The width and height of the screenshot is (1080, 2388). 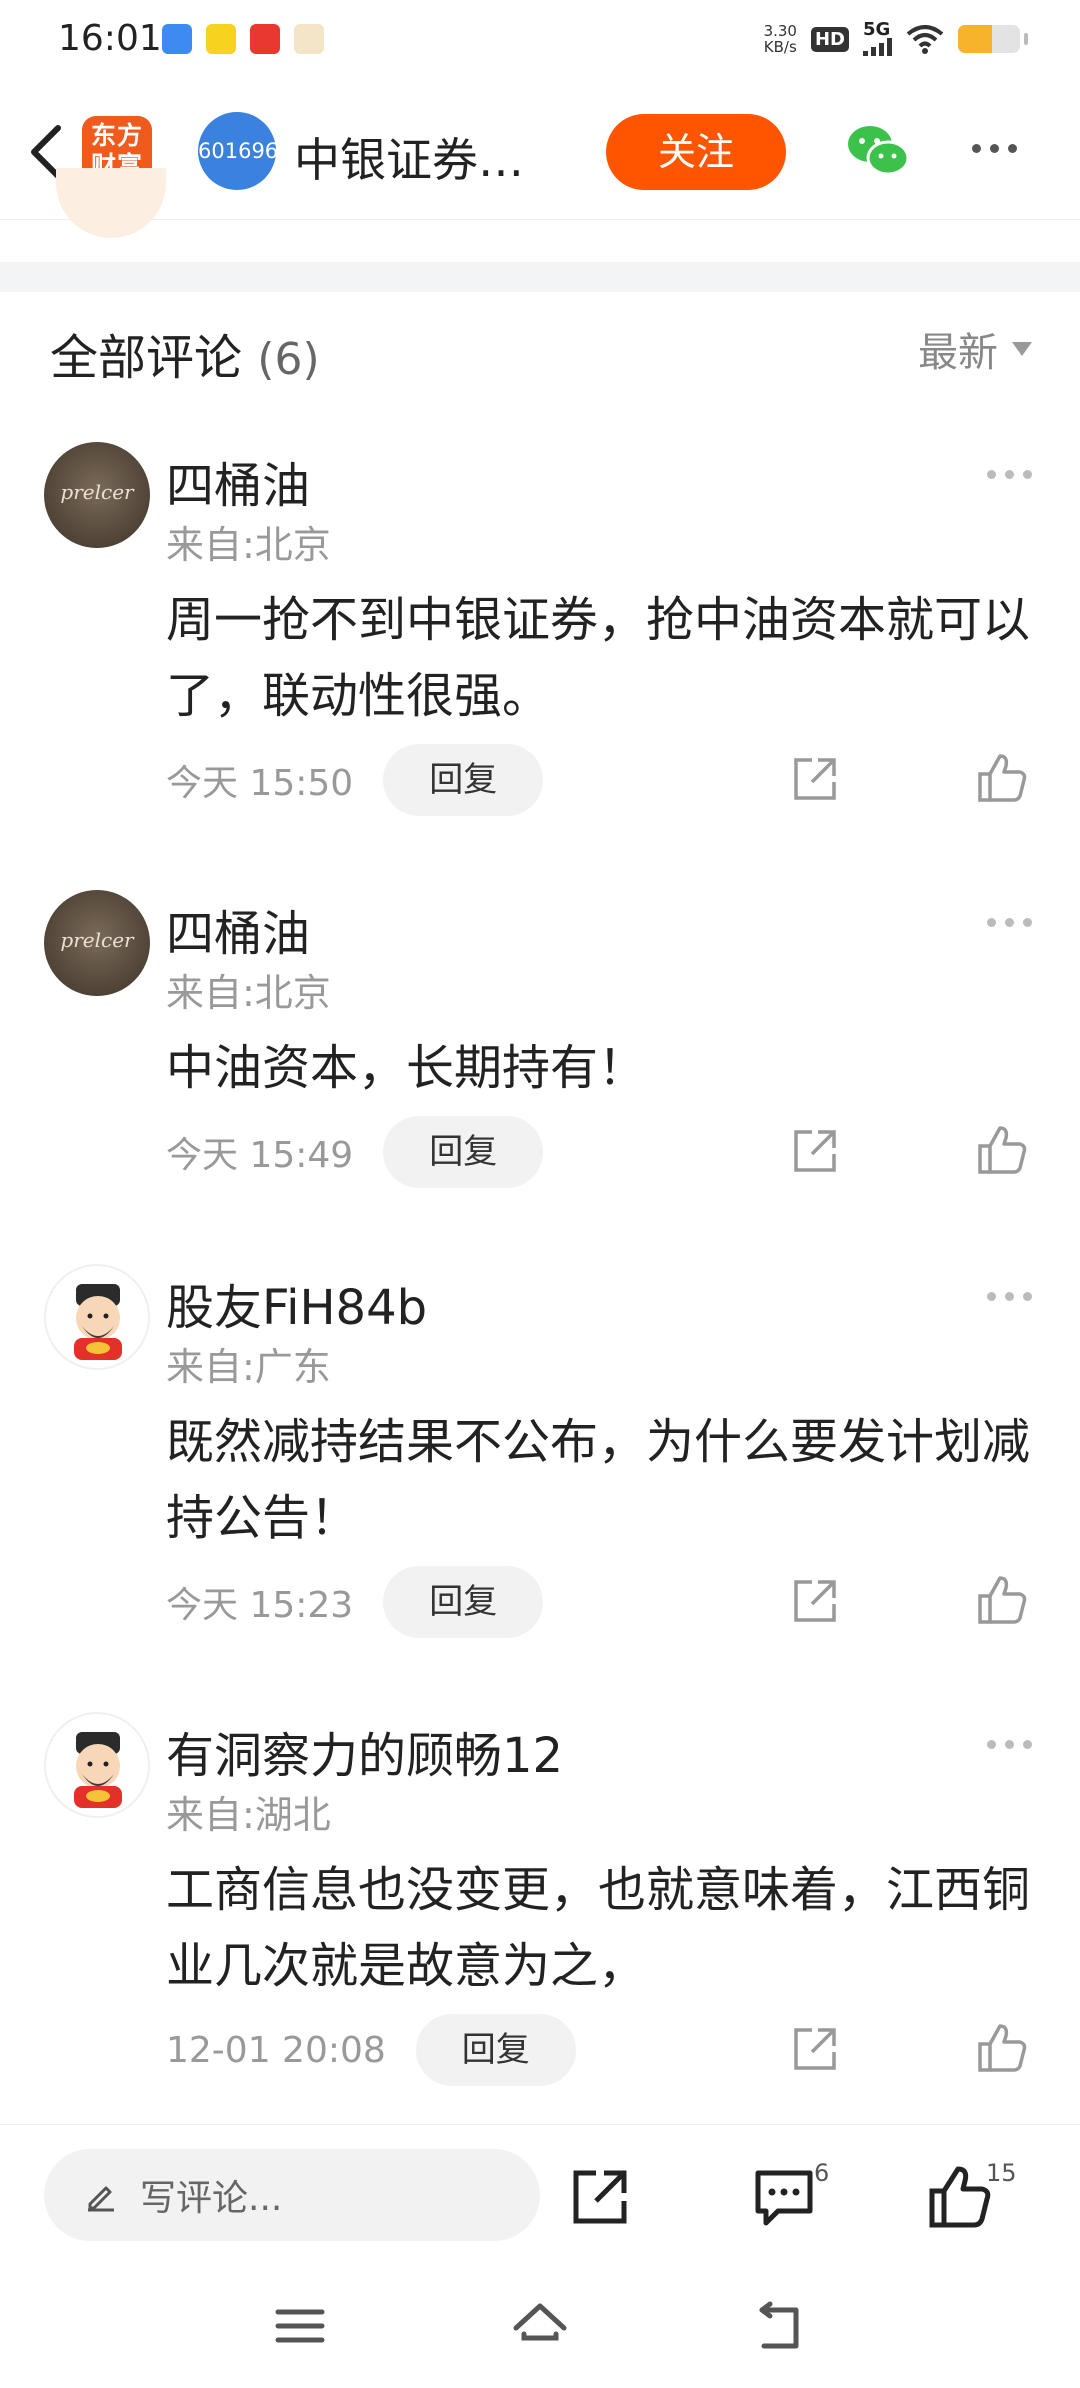 What do you see at coordinates (355, 1602) in the screenshot?
I see `comment-meta: 今天 15:23 回复` at bounding box center [355, 1602].